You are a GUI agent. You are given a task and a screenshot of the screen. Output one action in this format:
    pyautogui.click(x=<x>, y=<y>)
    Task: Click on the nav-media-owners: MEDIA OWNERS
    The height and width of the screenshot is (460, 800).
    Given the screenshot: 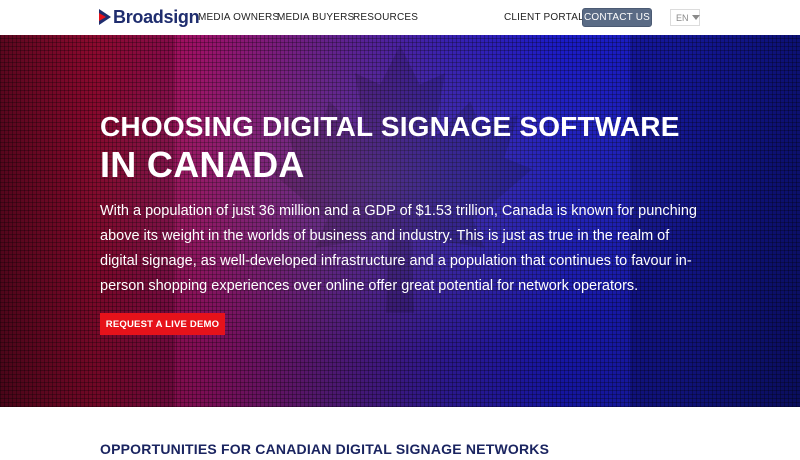 What is the action you would take?
    pyautogui.click(x=238, y=17)
    